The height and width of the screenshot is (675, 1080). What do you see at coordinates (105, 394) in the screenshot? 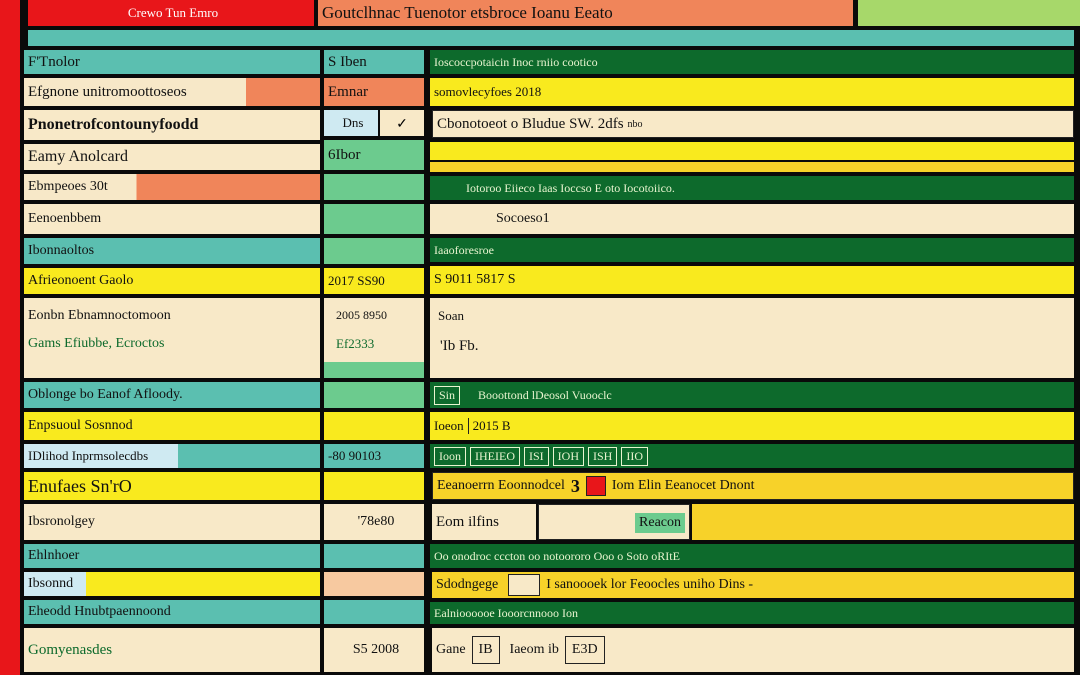
I see `row-label-text: Oblonge bo Eanof Afloody.` at bounding box center [105, 394].